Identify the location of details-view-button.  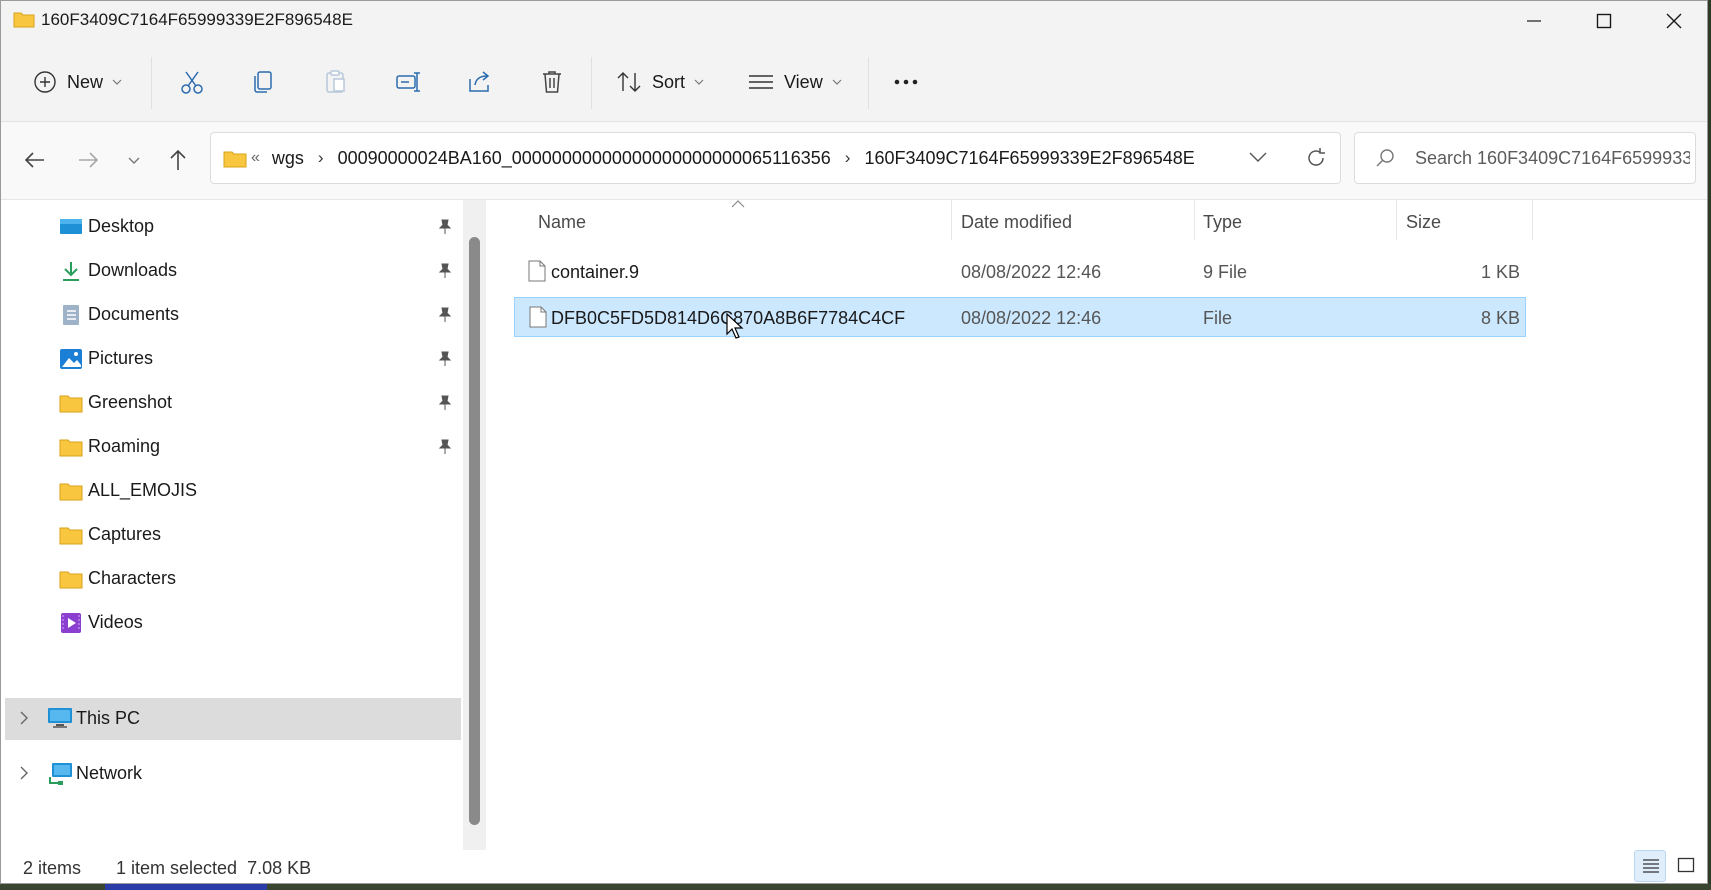
(1650, 866).